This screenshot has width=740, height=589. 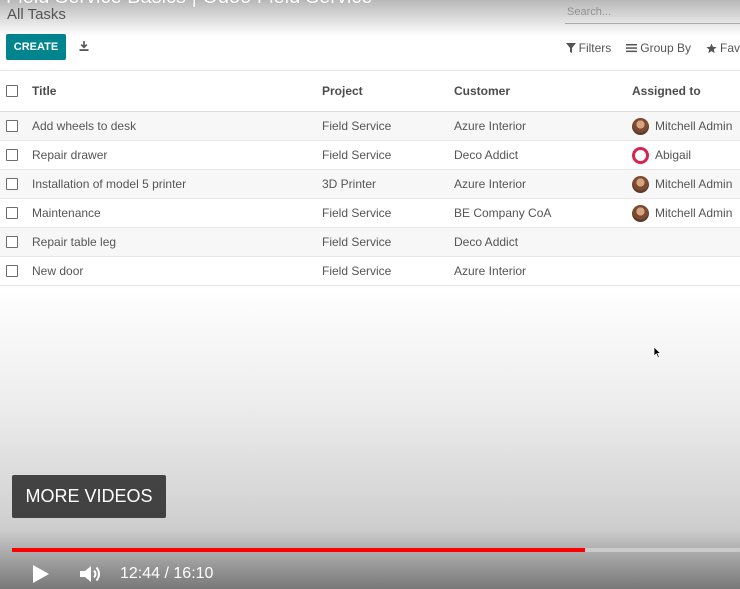 What do you see at coordinates (370, 559) in the screenshot?
I see `player-controls-gradient` at bounding box center [370, 559].